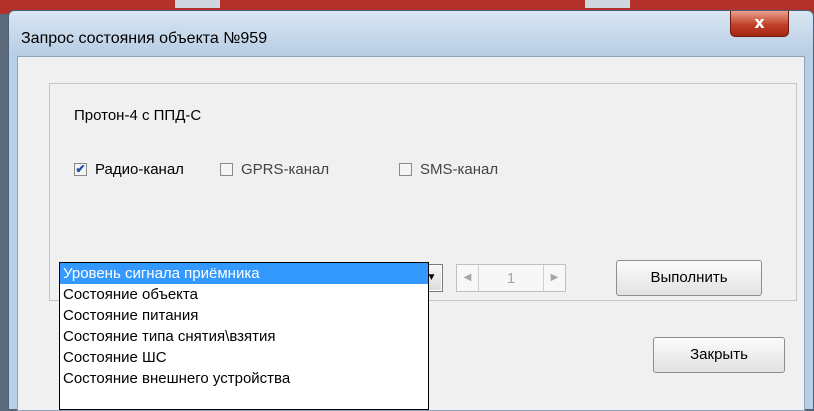 The width and height of the screenshot is (814, 411). What do you see at coordinates (144, 38) in the screenshot?
I see `window-title: Запрос состояния объекта №959` at bounding box center [144, 38].